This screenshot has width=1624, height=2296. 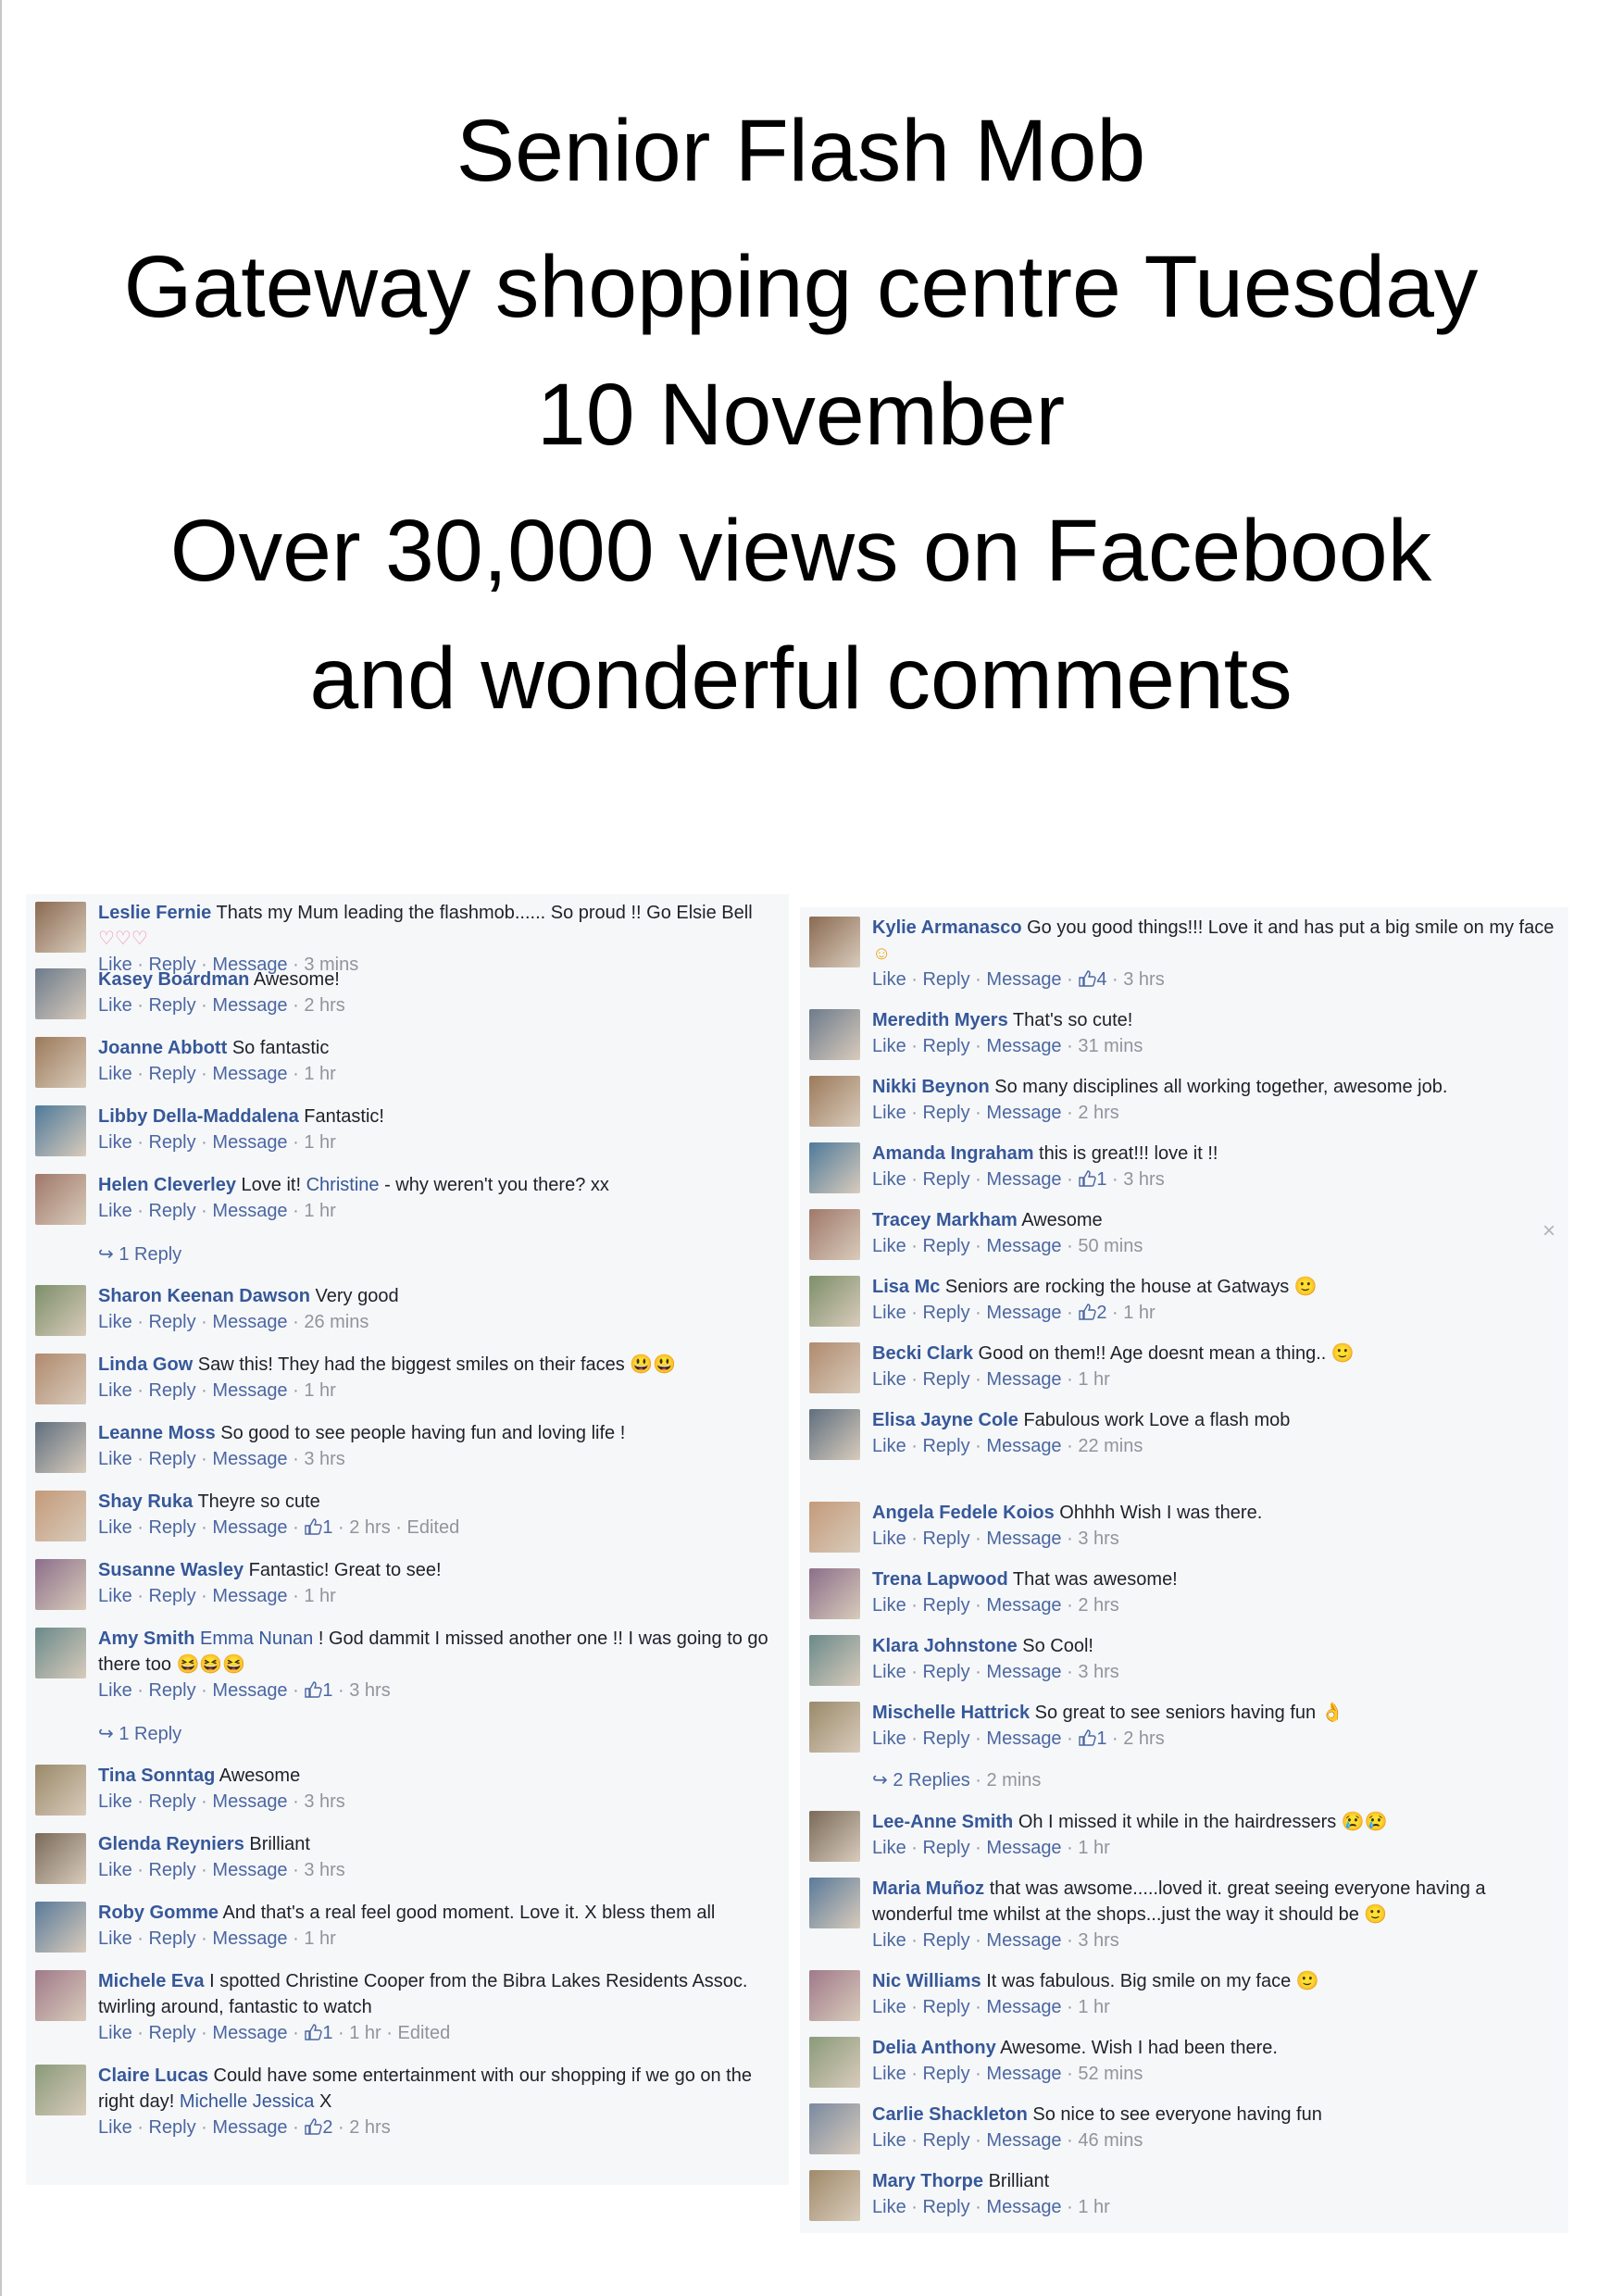 What do you see at coordinates (158, 1913) in the screenshot?
I see `commenter-name: Roby Gomme` at bounding box center [158, 1913].